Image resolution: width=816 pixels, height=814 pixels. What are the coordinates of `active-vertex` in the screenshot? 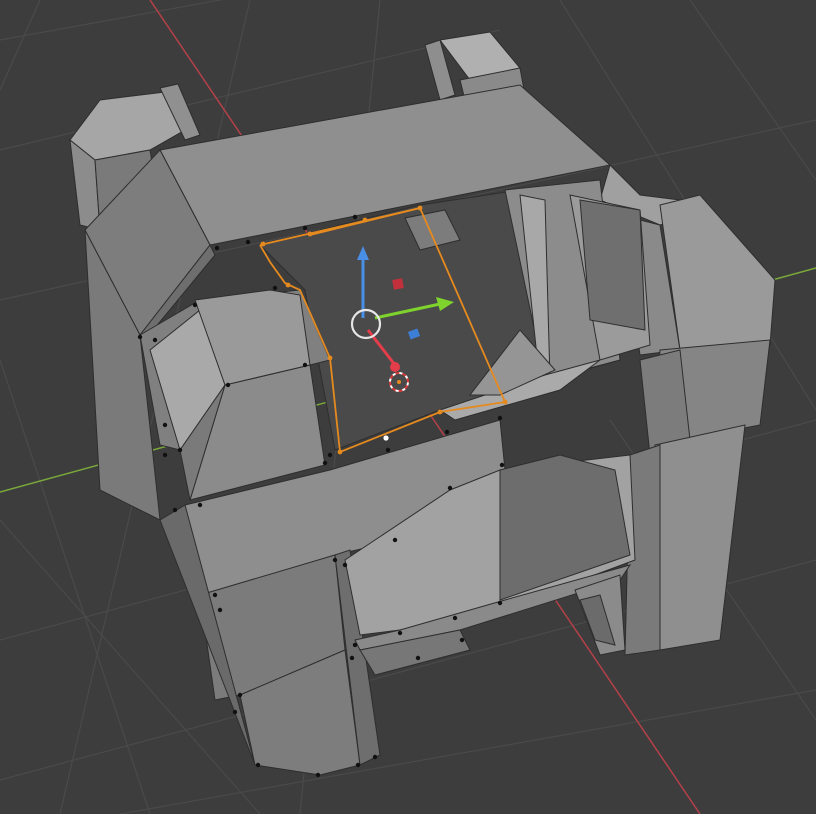 It's located at (386, 438).